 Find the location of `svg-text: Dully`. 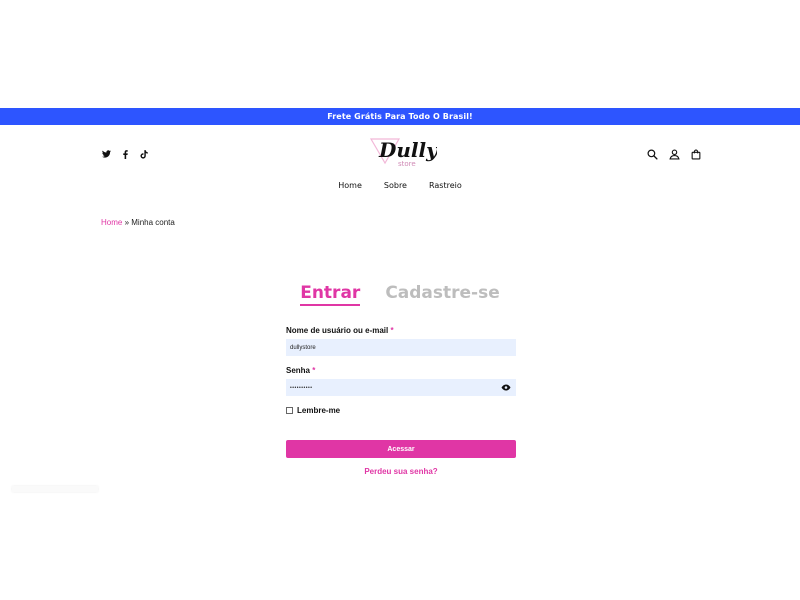

svg-text: Dully is located at coordinates (407, 150).